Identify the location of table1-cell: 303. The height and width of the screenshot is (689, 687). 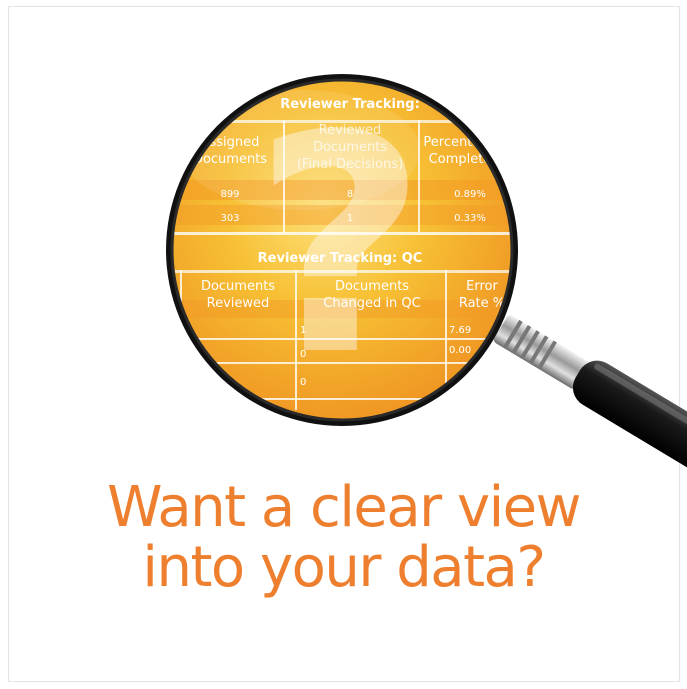
(229, 218).